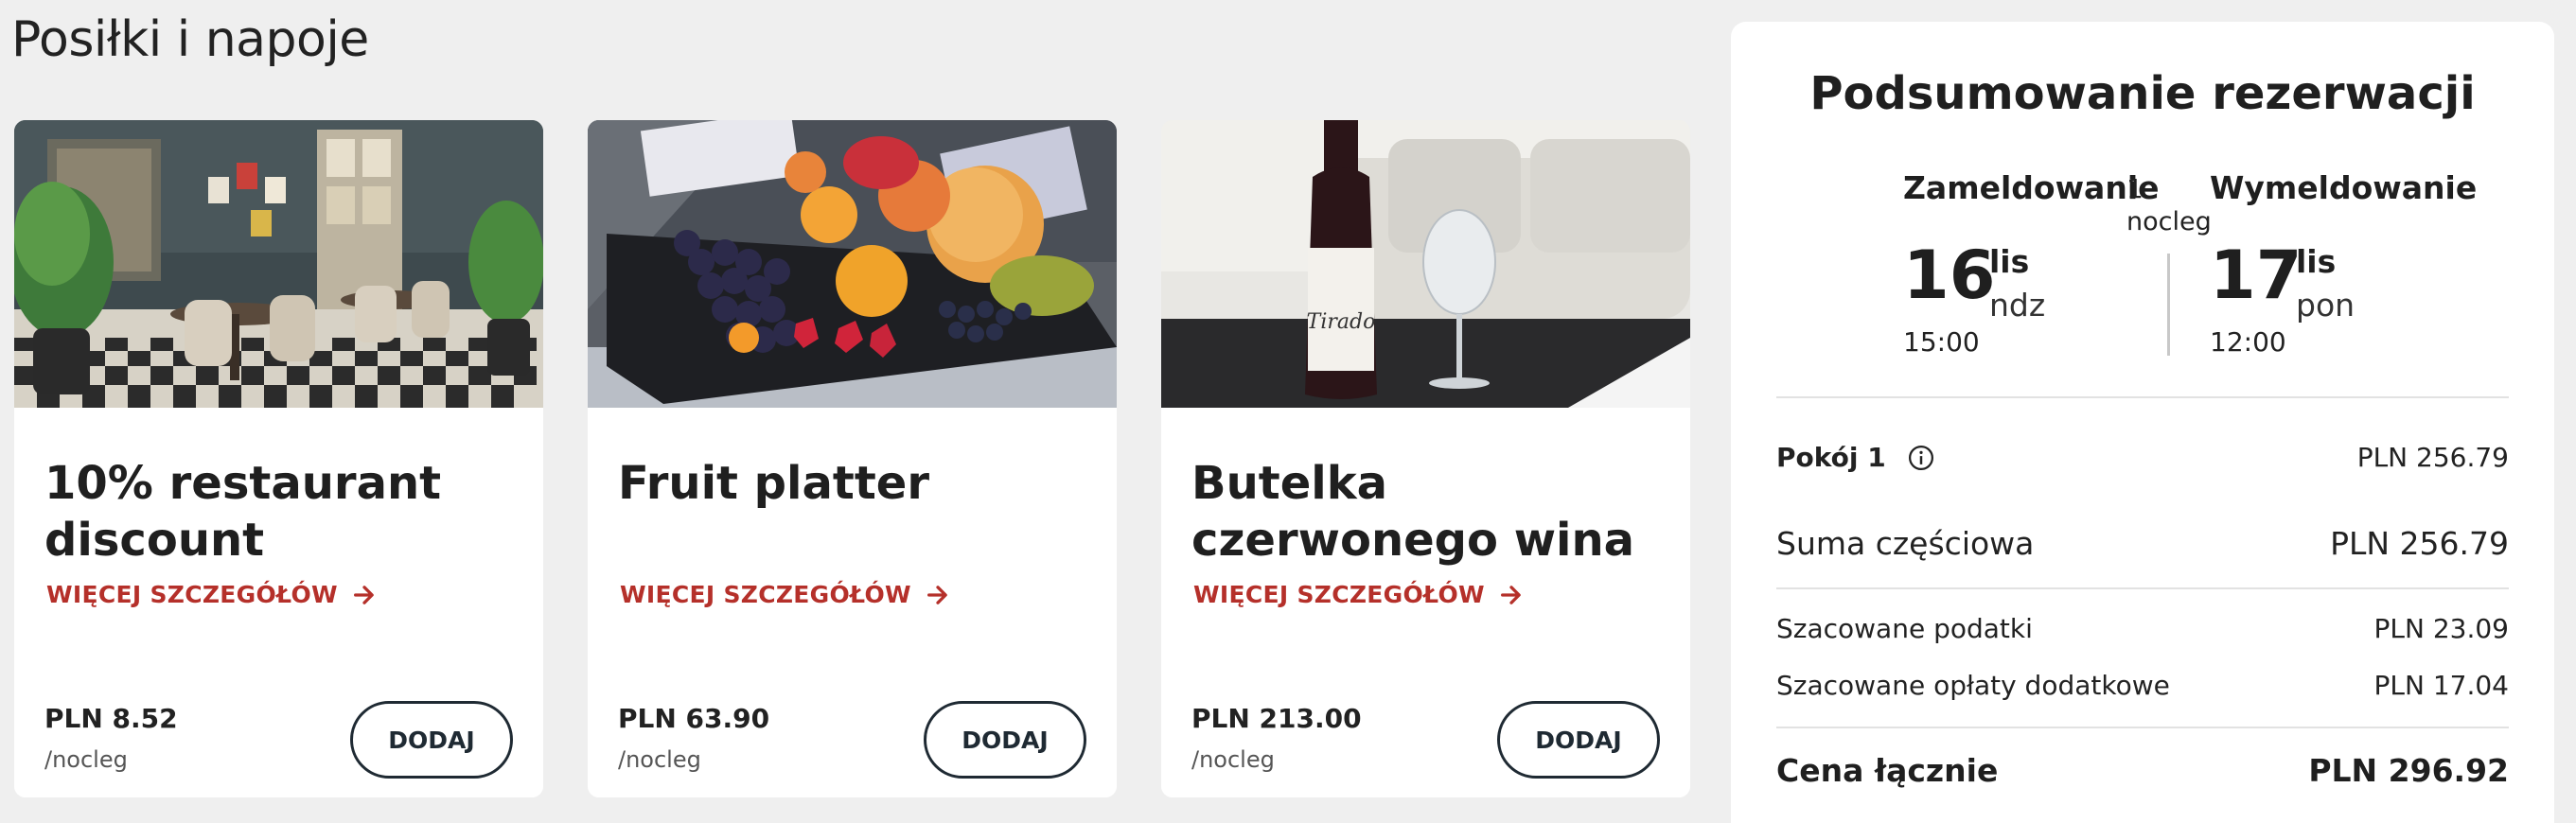  I want to click on subtotal-label: Suma częściowa, so click(1905, 543).